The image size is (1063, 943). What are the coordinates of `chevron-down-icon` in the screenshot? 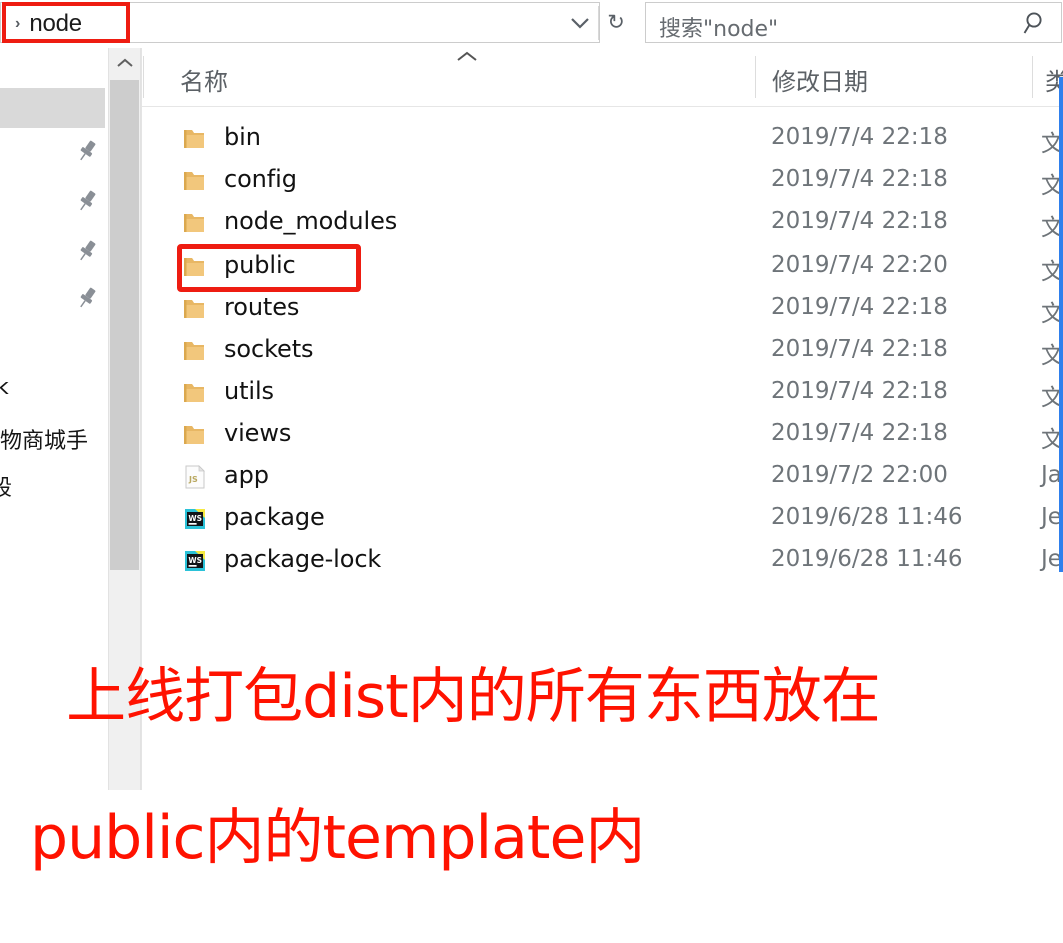 It's located at (580, 22).